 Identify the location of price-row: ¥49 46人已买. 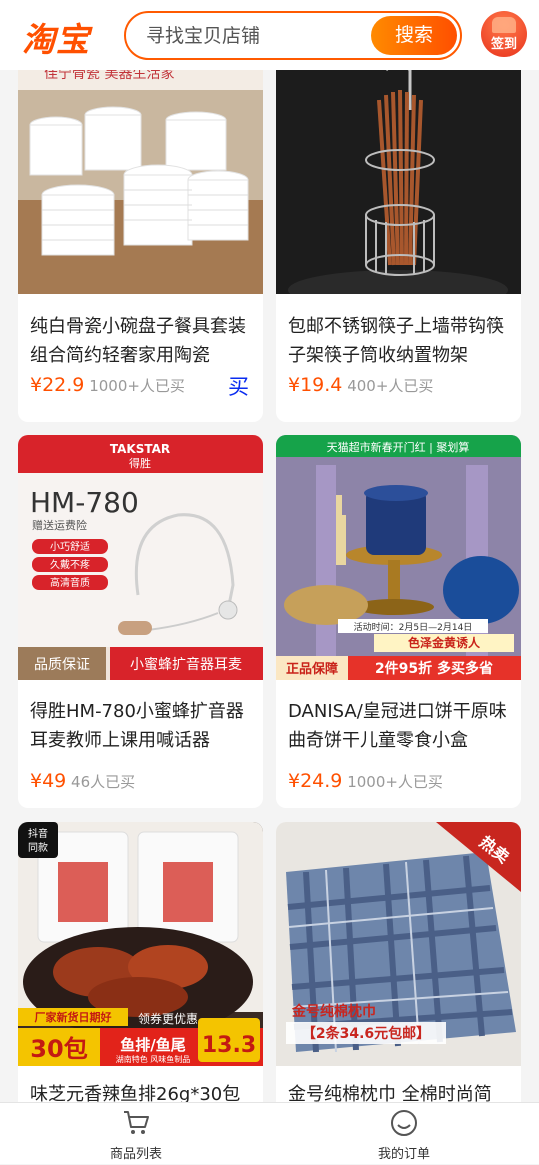
(82, 781).